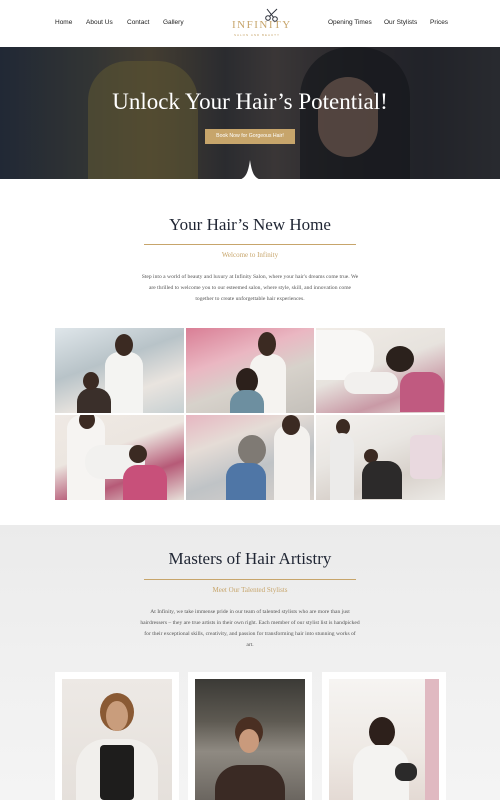 The image size is (500, 800). I want to click on hero-headline: Unlock Your Hair’s Potential!, so click(250, 101).